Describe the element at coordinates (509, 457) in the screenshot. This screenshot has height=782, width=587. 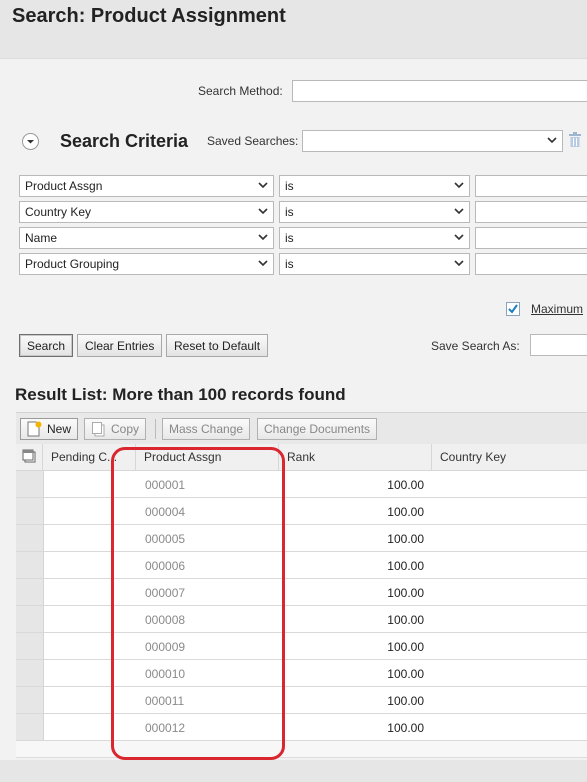
I see `column-header-country-key: Country Key` at that location.